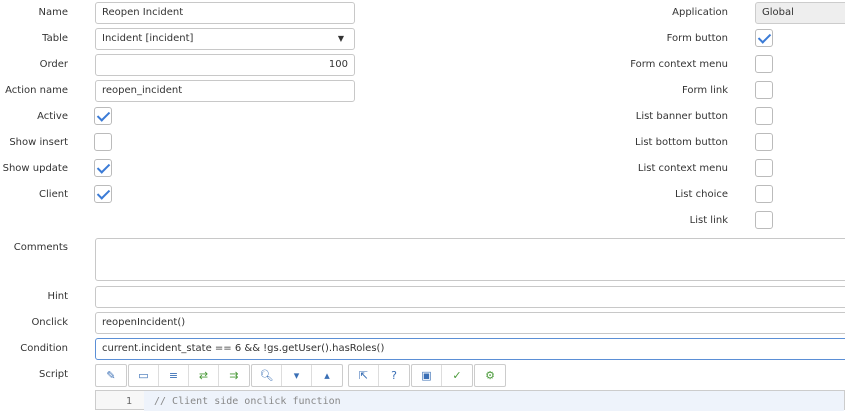  I want to click on condition-label: Condition, so click(44, 348).